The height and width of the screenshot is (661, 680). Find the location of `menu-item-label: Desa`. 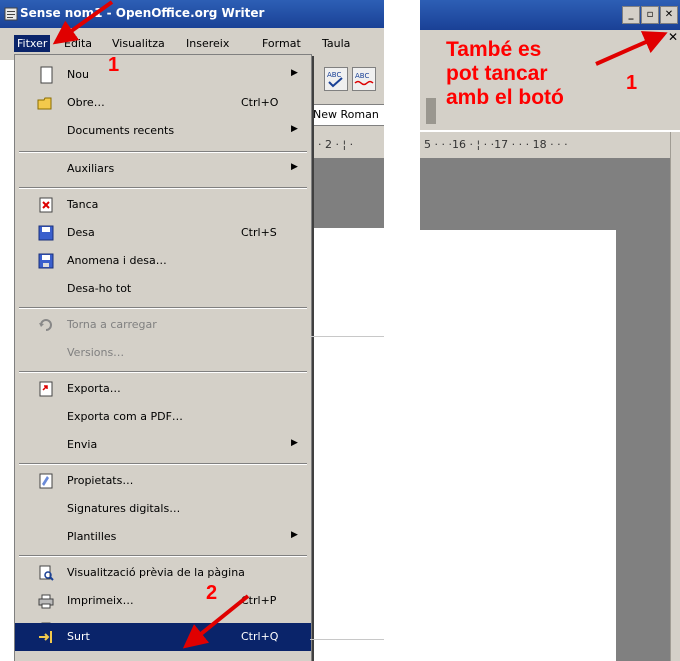

menu-item-label: Desa is located at coordinates (81, 232).